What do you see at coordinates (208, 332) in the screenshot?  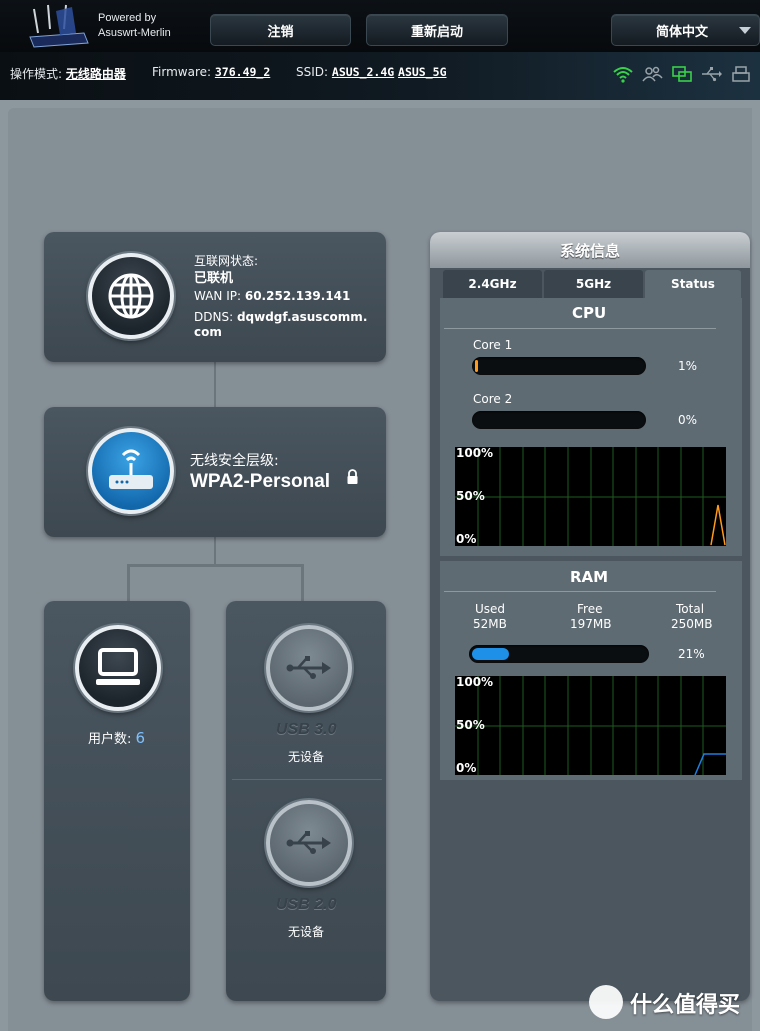 I see `ddns-value-cont: com` at bounding box center [208, 332].